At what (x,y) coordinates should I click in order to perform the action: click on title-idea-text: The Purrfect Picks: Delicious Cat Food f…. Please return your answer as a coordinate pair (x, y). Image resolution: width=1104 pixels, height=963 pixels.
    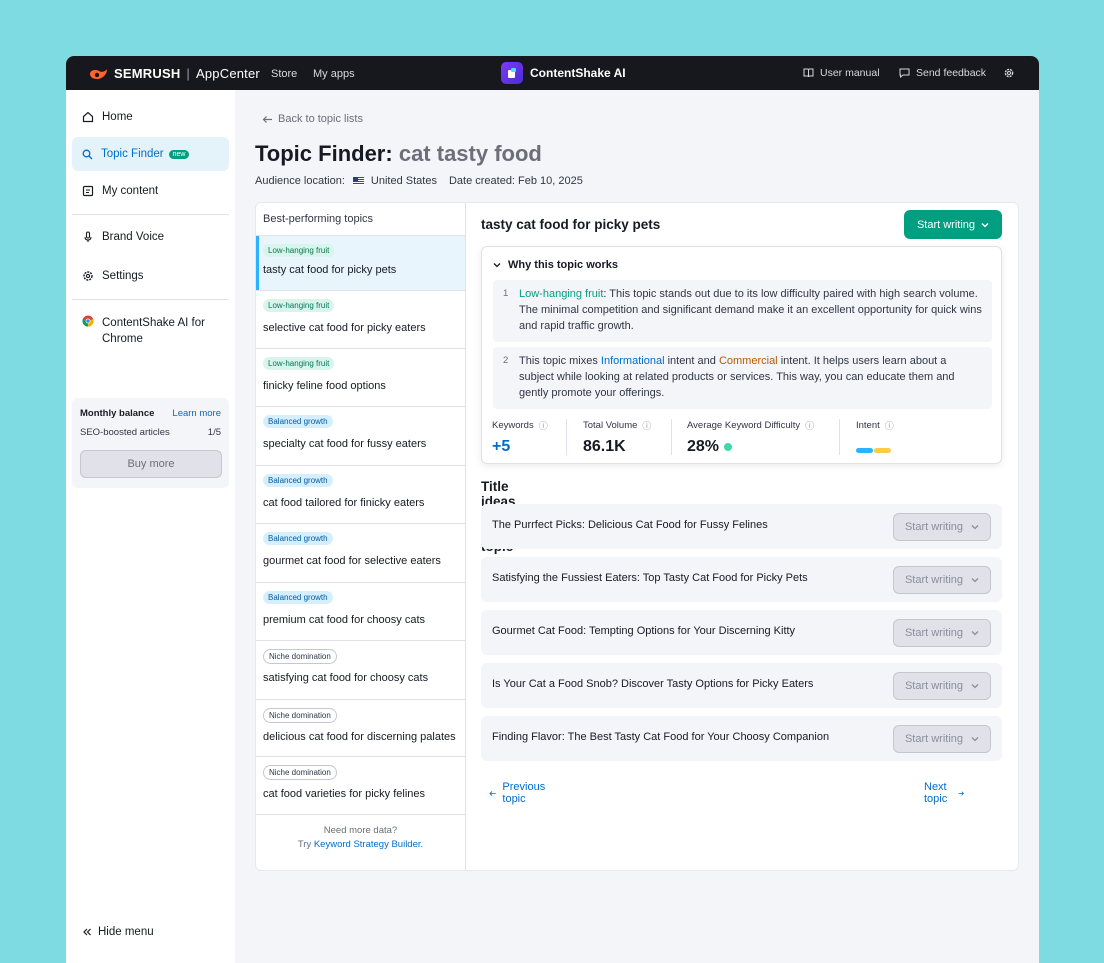
    Looking at the image, I should click on (630, 525).